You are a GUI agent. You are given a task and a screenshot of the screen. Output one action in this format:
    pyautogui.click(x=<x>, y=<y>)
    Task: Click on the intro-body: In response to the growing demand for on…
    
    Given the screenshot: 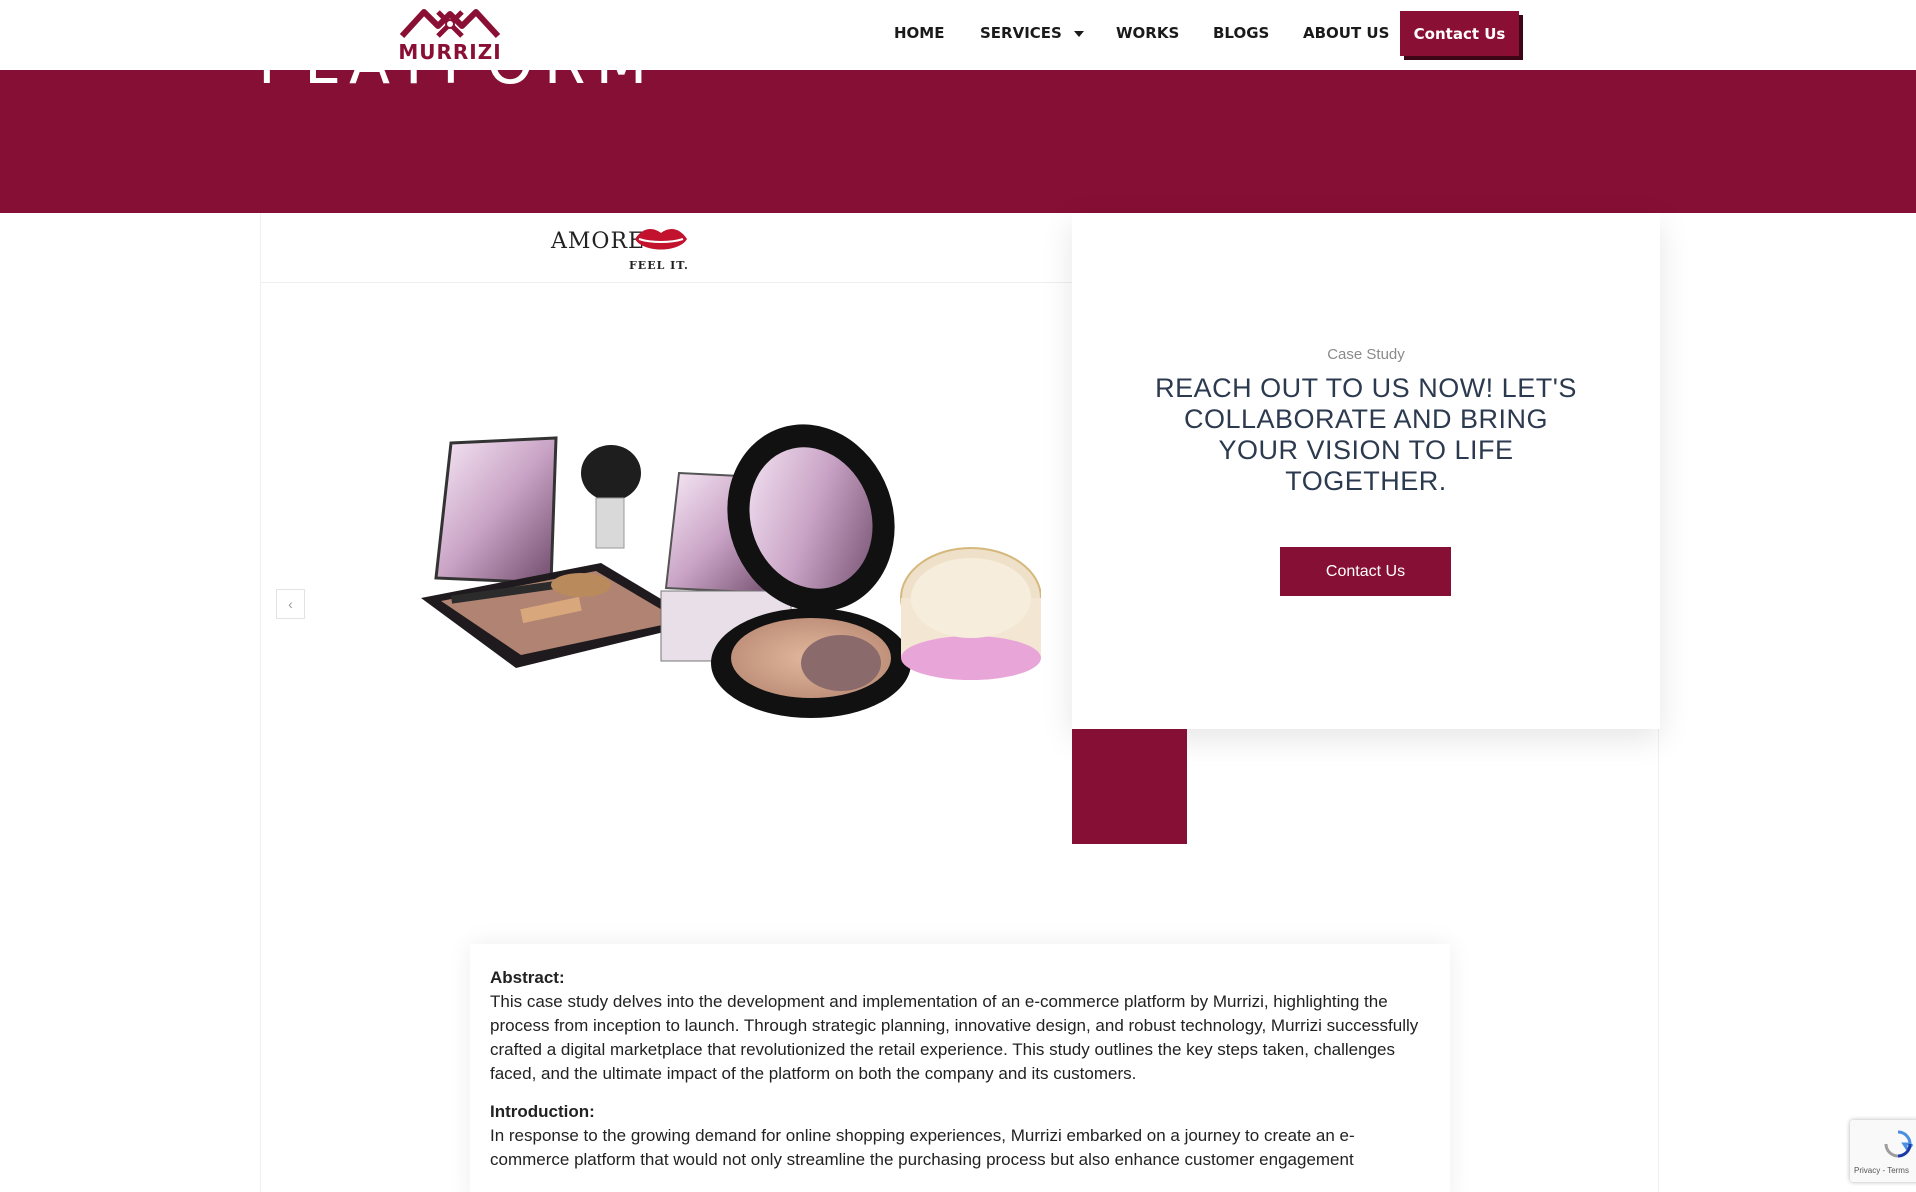 What is the action you would take?
    pyautogui.click(x=922, y=1147)
    